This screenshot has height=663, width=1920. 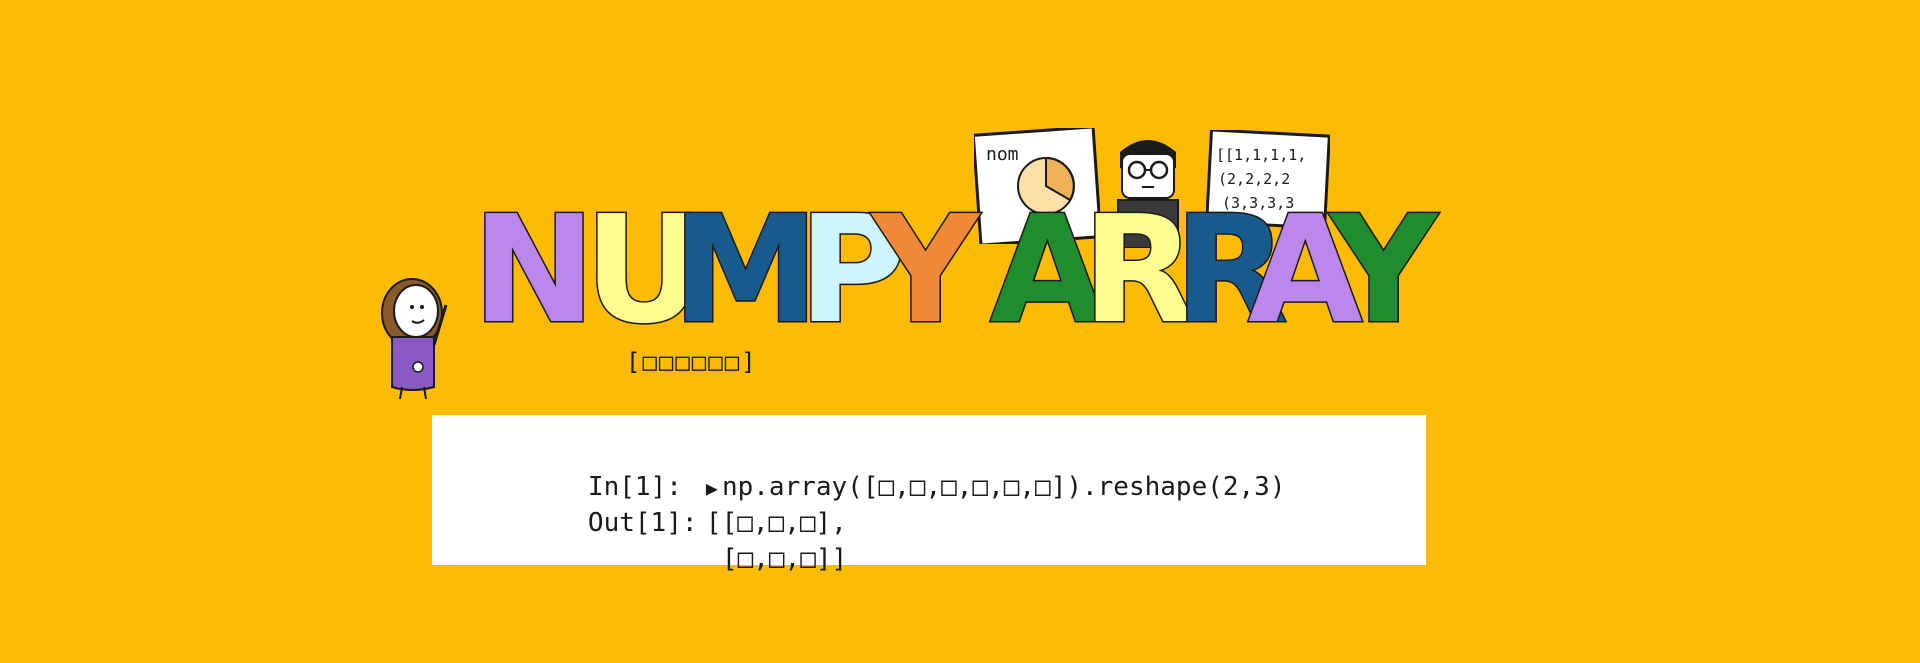 I want to click on board-left-label: nom, so click(x=1002, y=154).